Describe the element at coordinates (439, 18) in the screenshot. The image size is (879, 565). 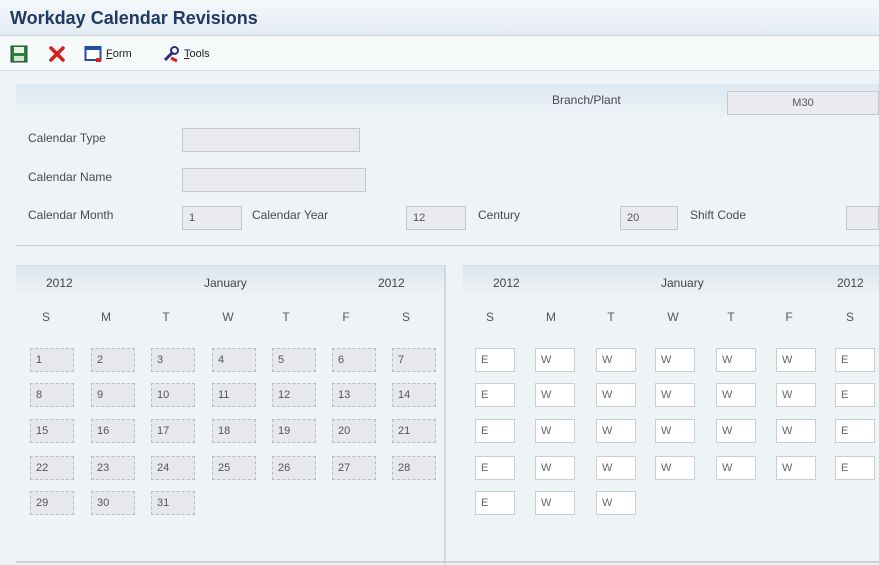
I see `title-bar: Workday Calendar Revisions` at that location.